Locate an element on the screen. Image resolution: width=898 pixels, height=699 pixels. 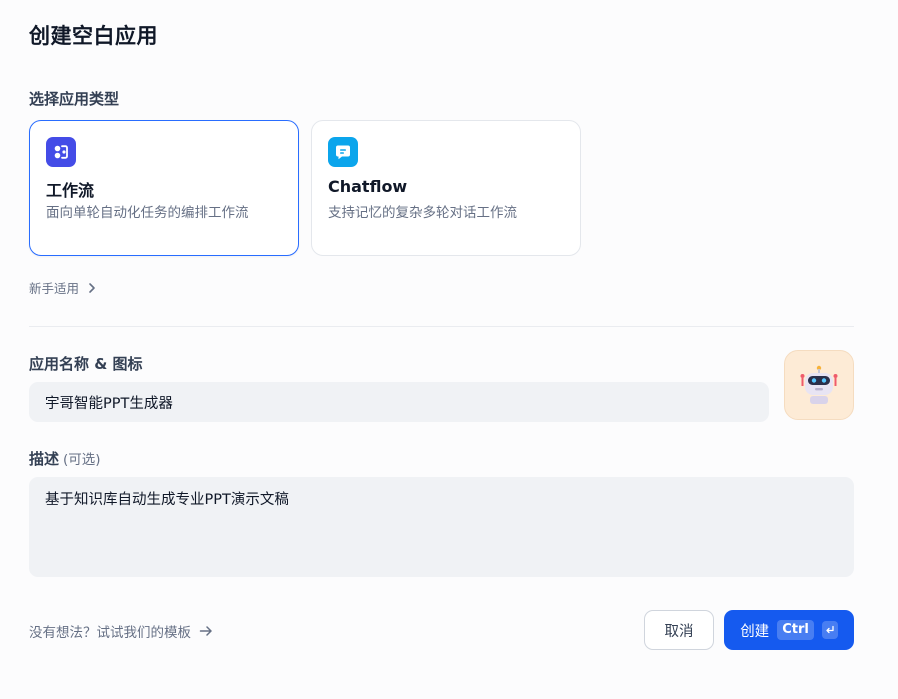
app-type-card-workflow: 工作流 面向单轮自动化任务的编排工作流 is located at coordinates (164, 188).